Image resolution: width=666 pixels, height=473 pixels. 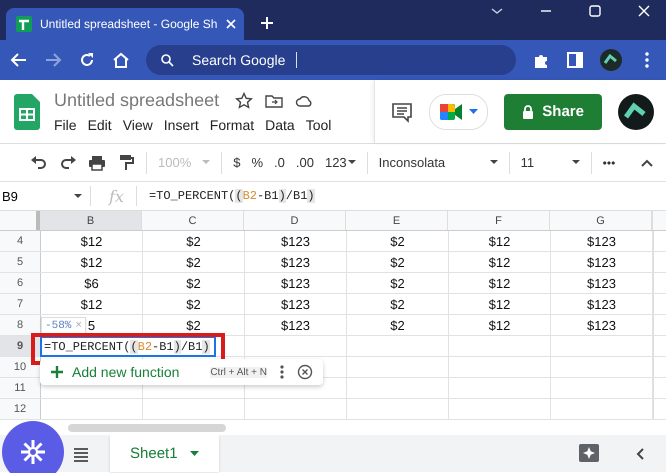 What do you see at coordinates (58, 326) in the screenshot?
I see `preview-value: -58%` at bounding box center [58, 326].